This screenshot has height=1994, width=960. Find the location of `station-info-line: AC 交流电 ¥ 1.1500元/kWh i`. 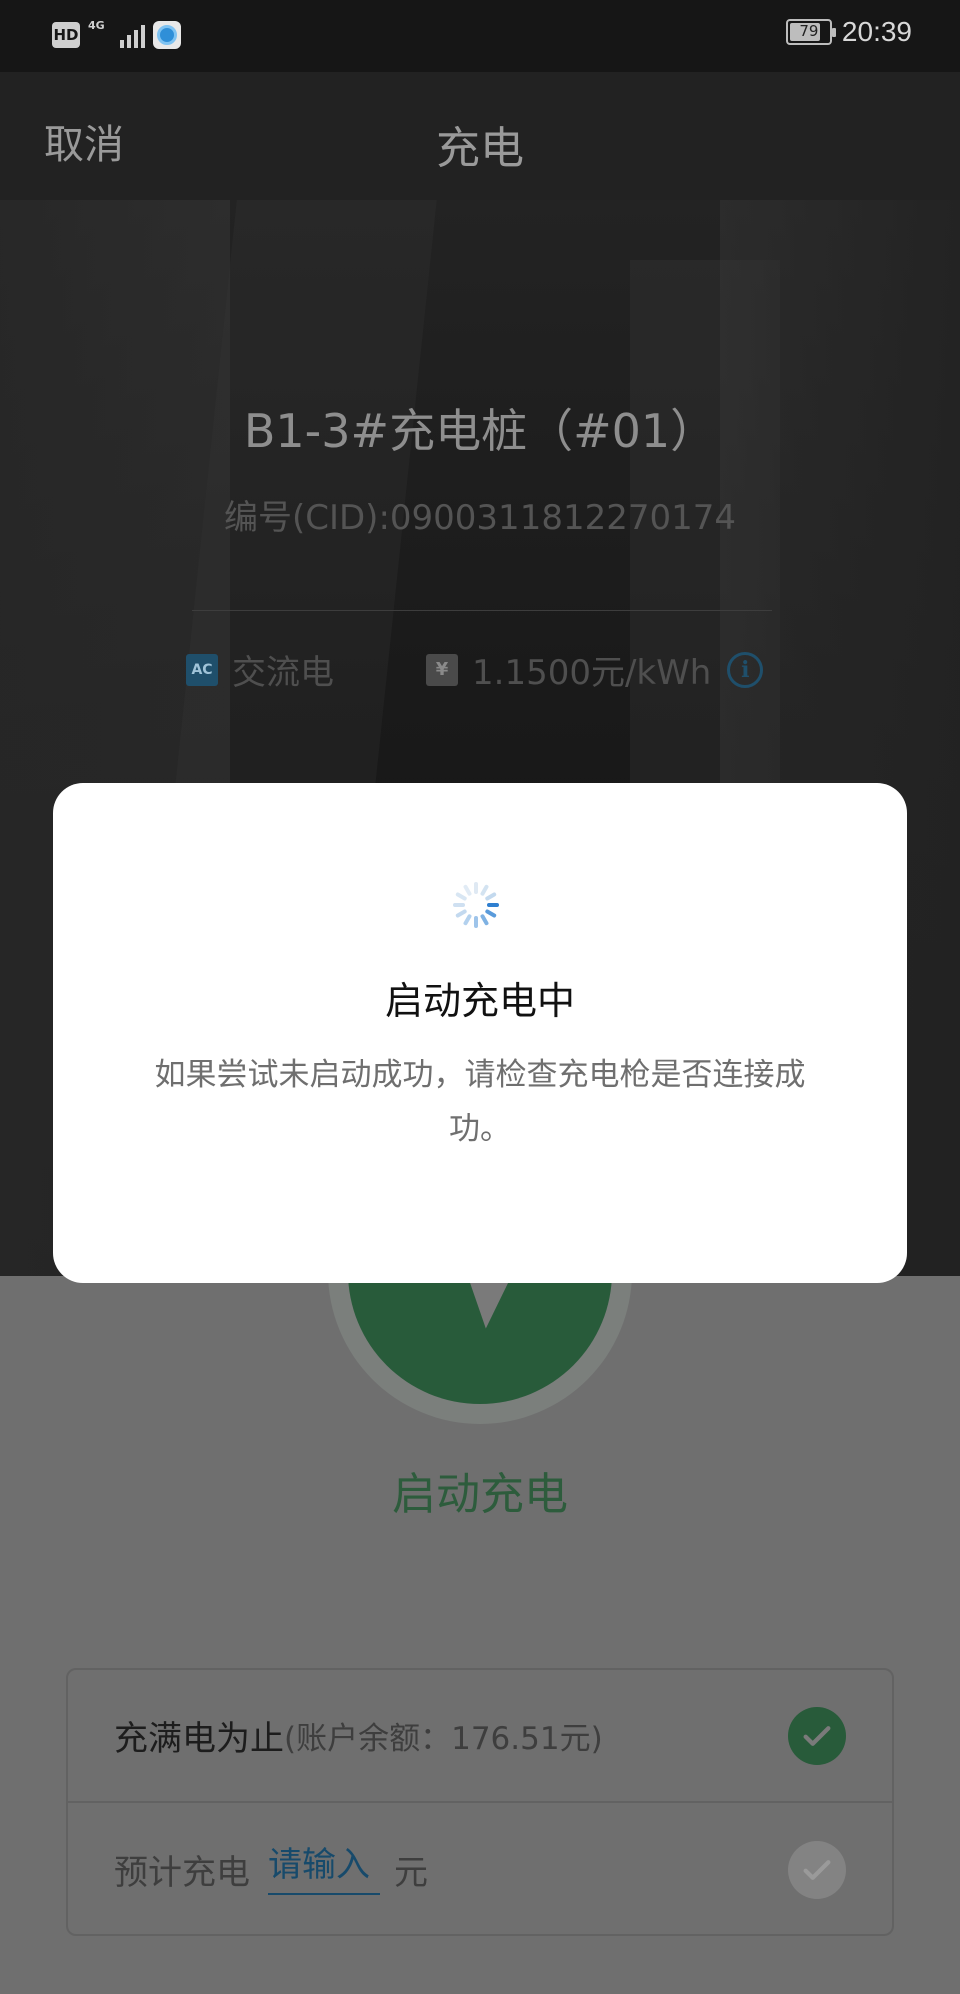

station-info-line: AC 交流电 ¥ 1.1500元/kWh i is located at coordinates (475, 669).